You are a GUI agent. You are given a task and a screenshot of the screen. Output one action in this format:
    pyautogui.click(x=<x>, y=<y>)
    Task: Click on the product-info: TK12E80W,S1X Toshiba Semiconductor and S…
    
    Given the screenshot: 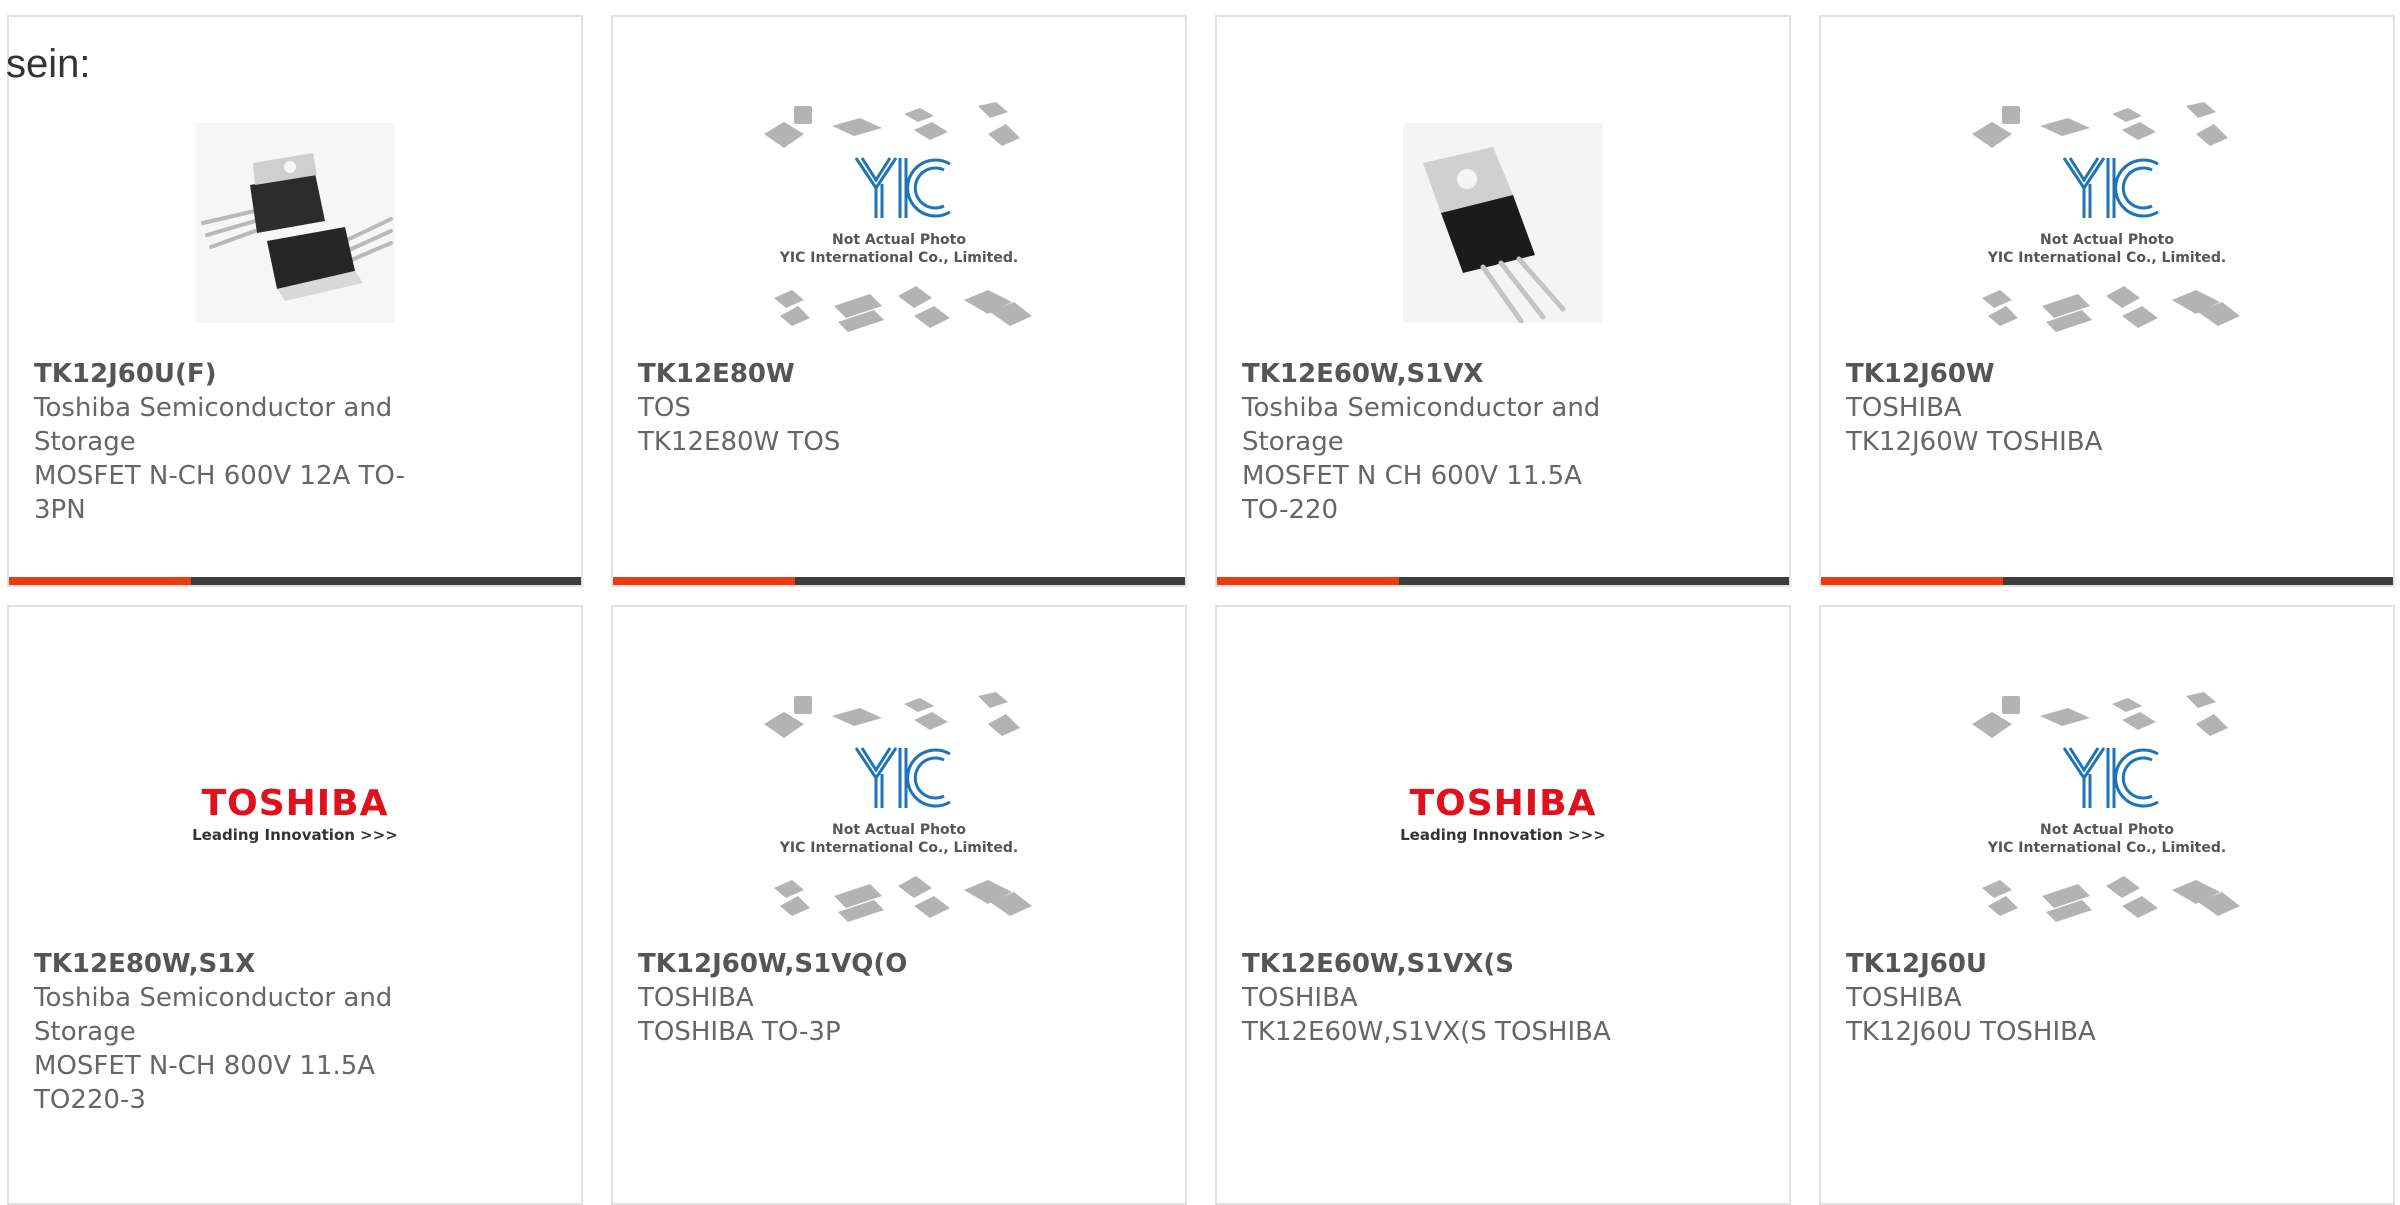 What is the action you would take?
    pyautogui.click(x=224, y=1032)
    